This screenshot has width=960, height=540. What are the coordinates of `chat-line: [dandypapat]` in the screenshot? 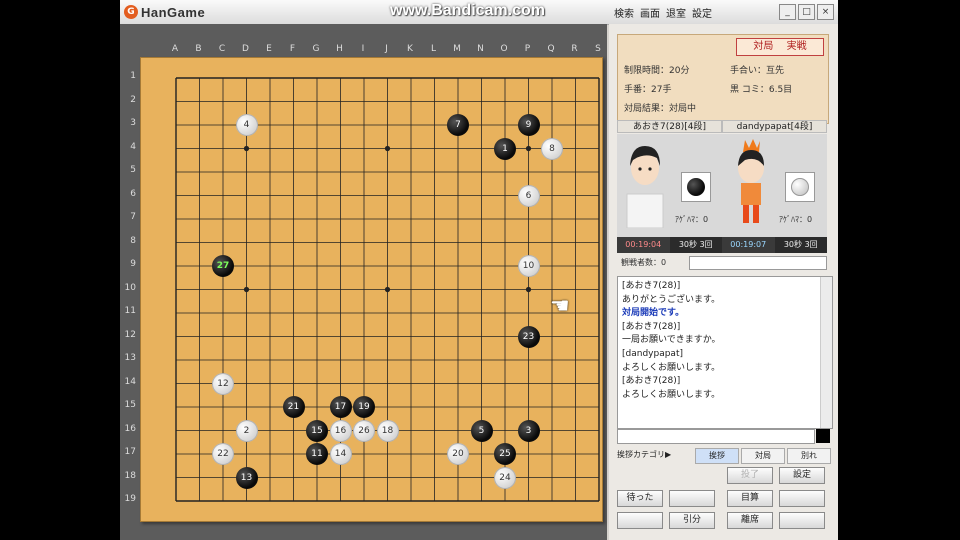 It's located at (652, 353).